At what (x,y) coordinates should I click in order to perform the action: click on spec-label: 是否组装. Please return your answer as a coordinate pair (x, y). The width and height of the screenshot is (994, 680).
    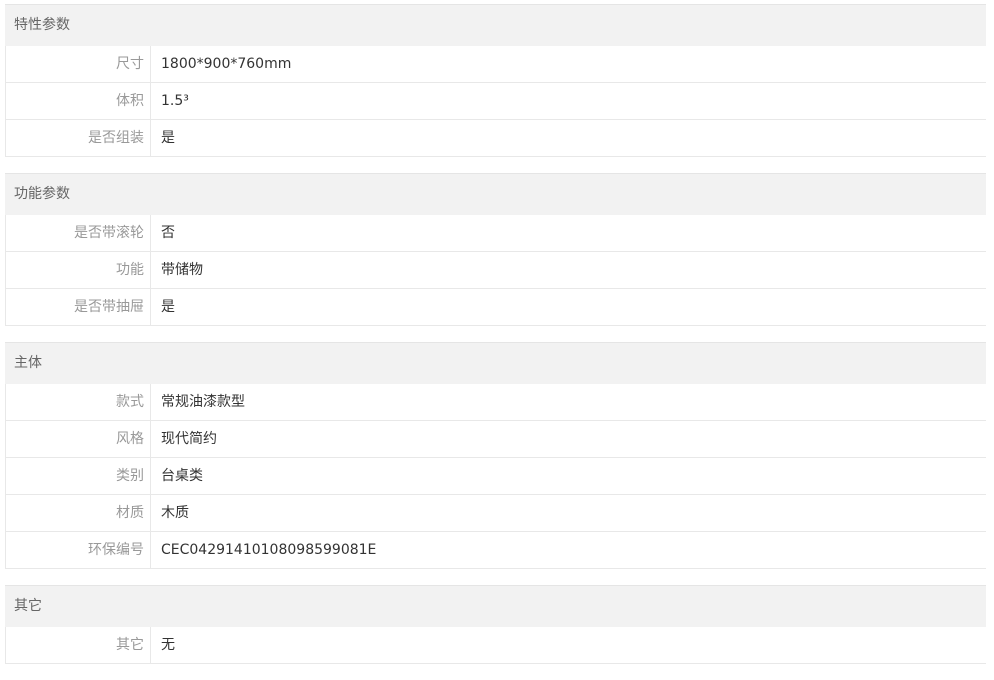
    Looking at the image, I should click on (78, 138).